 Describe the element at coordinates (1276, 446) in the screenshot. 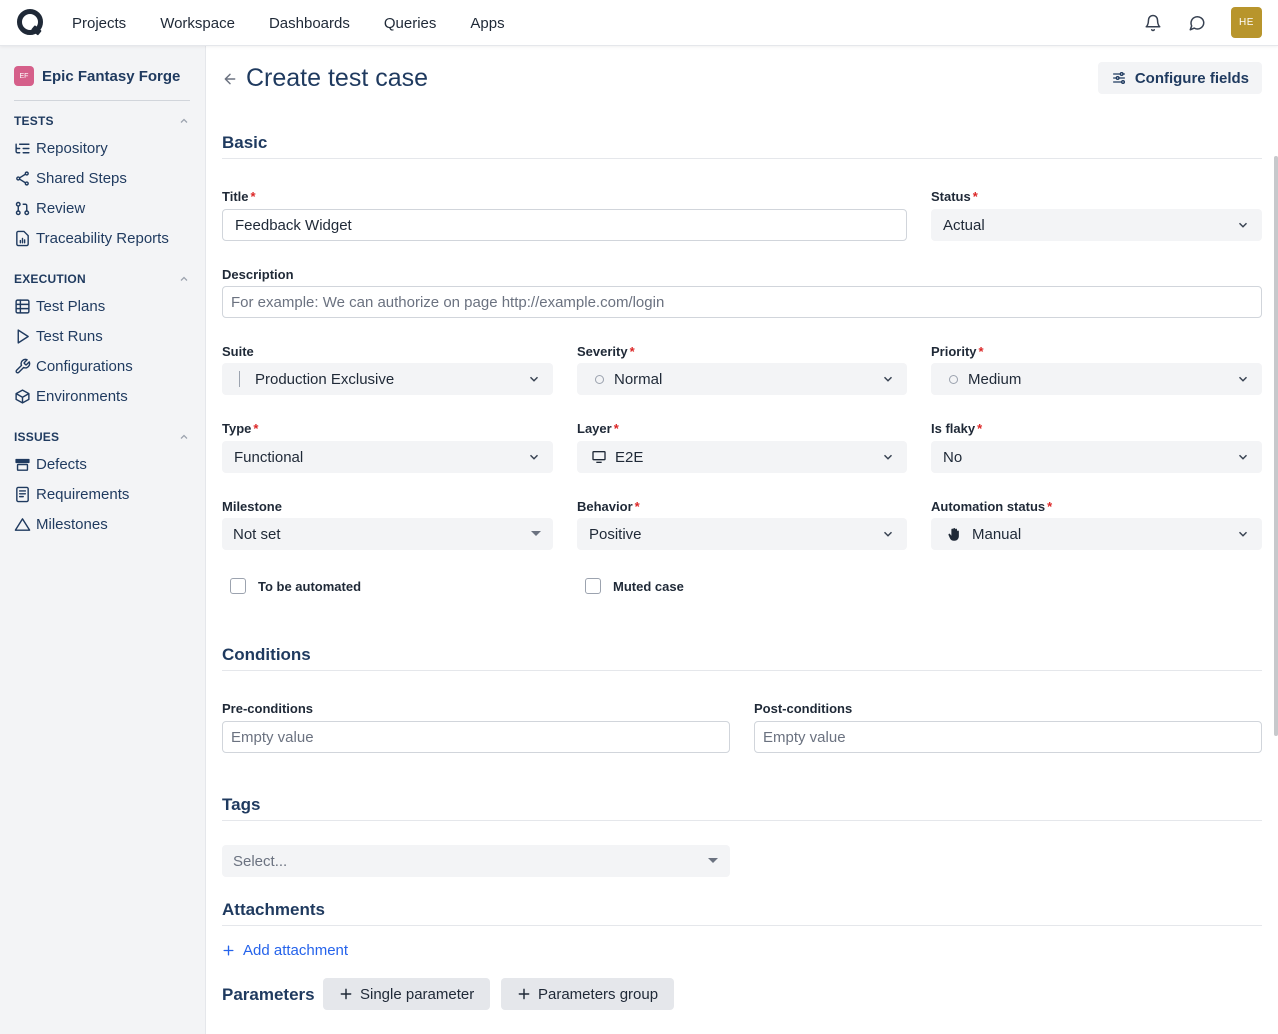

I see `scrollbar` at that location.